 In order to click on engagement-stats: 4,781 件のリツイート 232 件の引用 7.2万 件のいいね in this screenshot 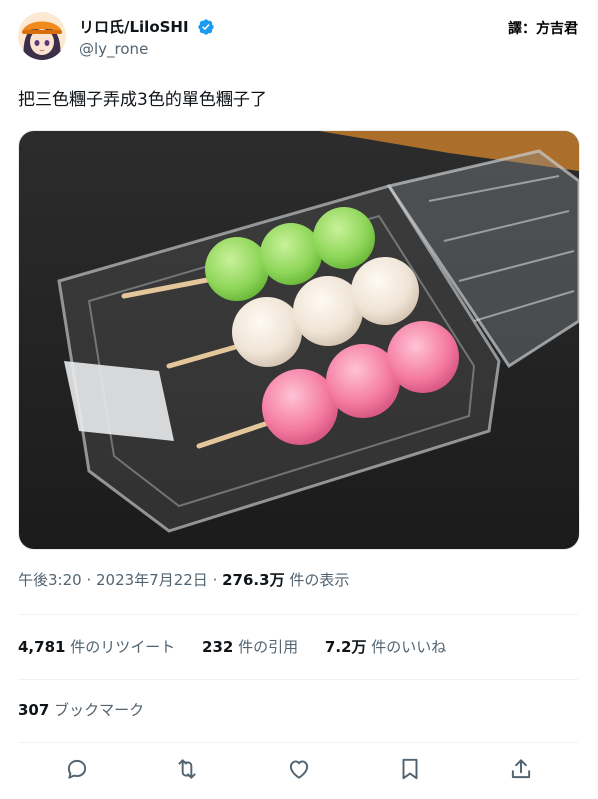, I will do `click(243, 647)`.